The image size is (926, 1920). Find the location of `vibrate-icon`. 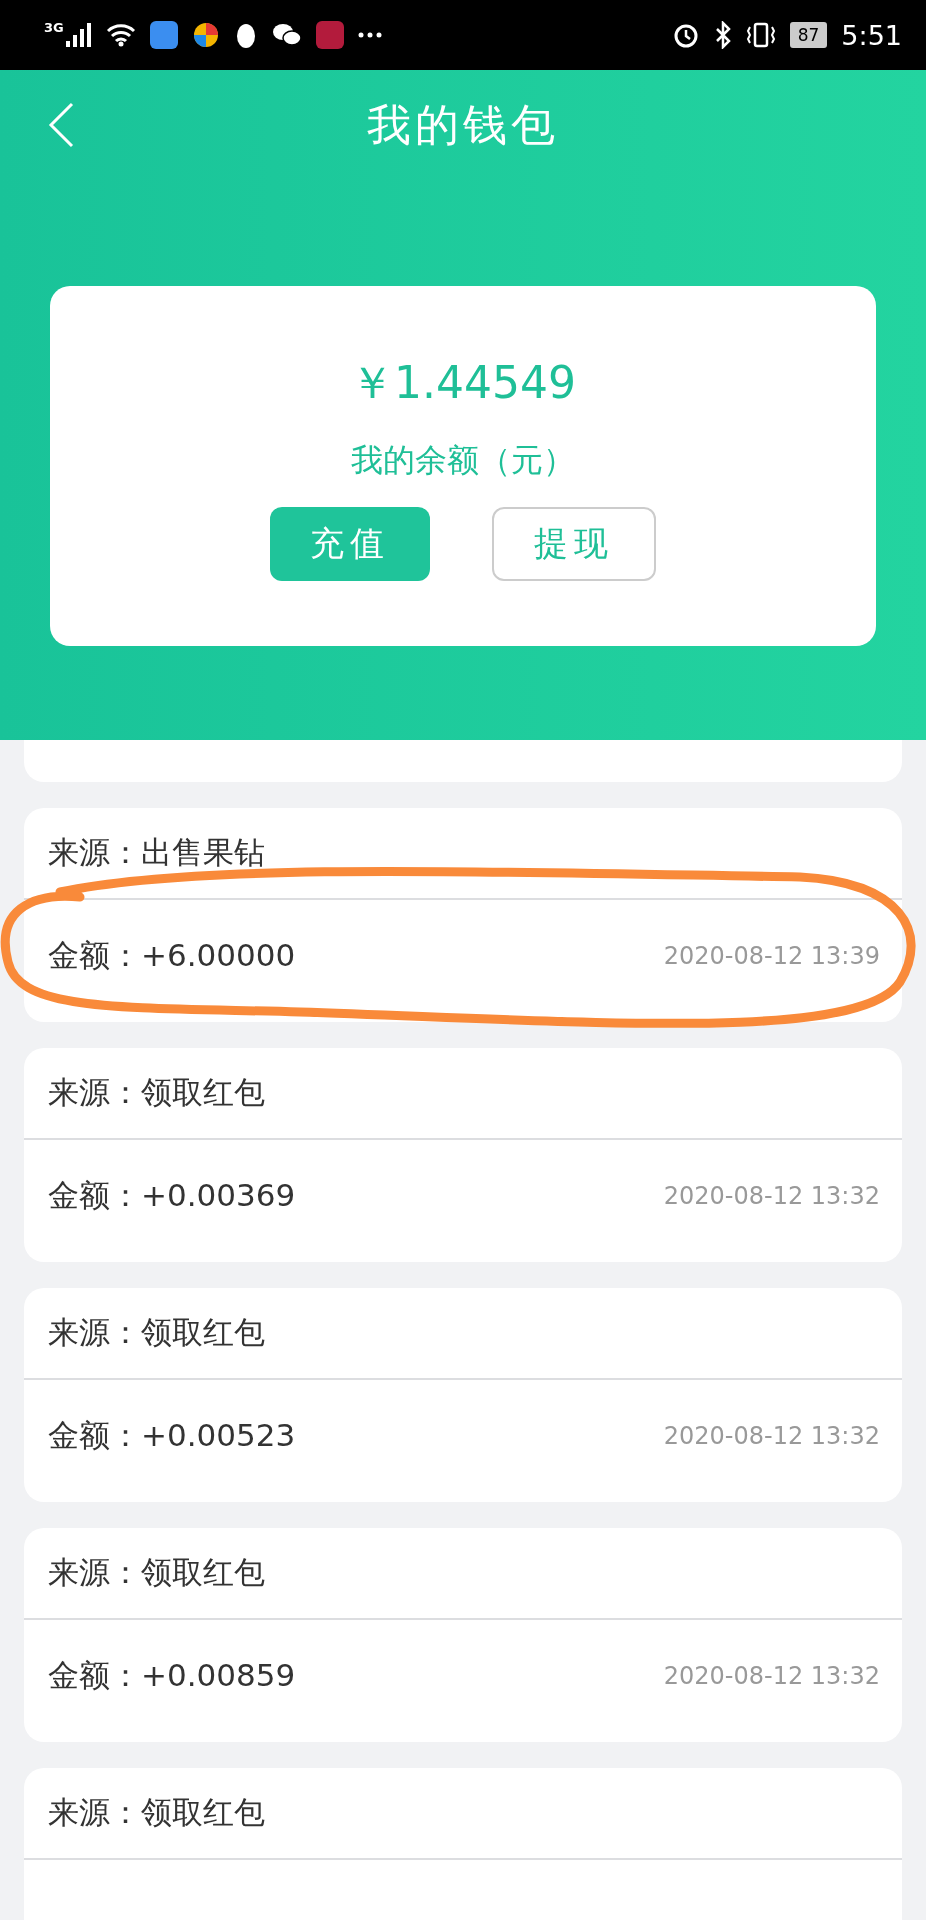

vibrate-icon is located at coordinates (760, 35).